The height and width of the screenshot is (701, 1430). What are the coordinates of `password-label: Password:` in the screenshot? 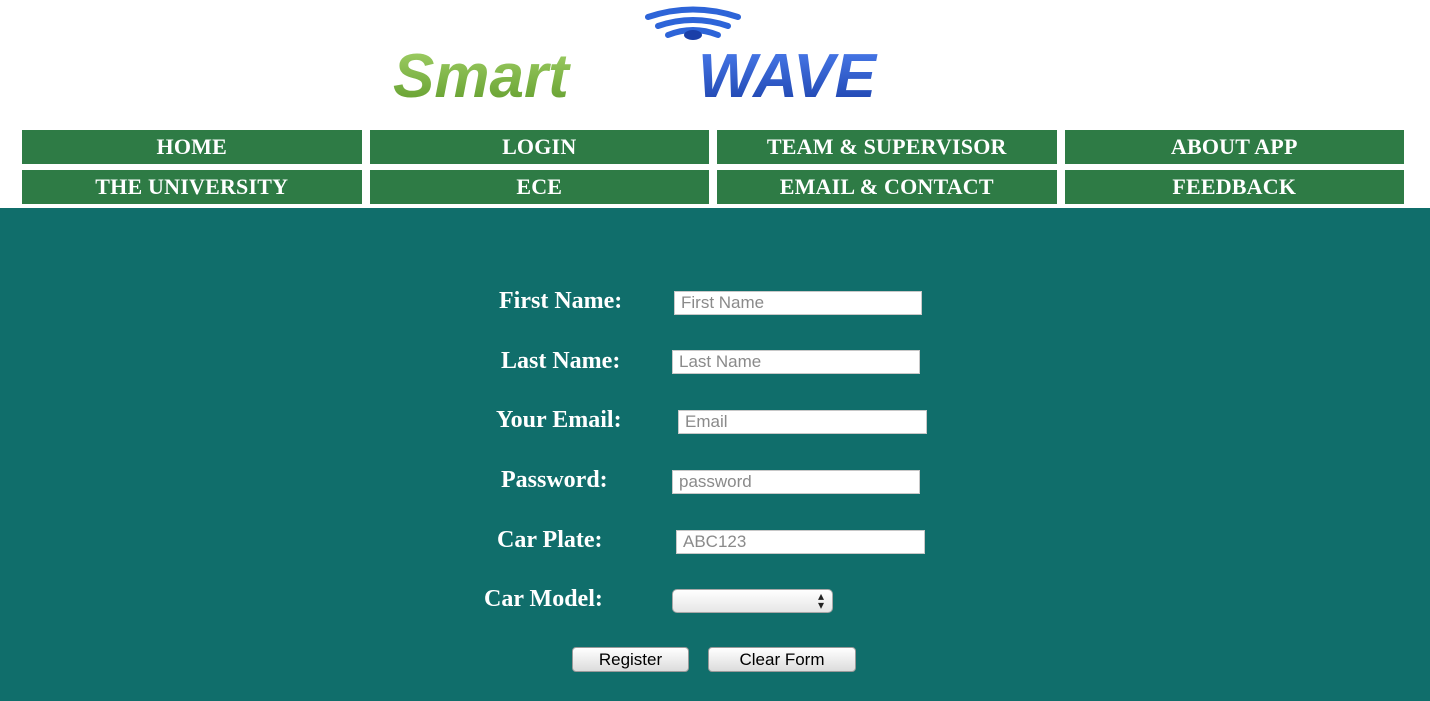 It's located at (554, 480).